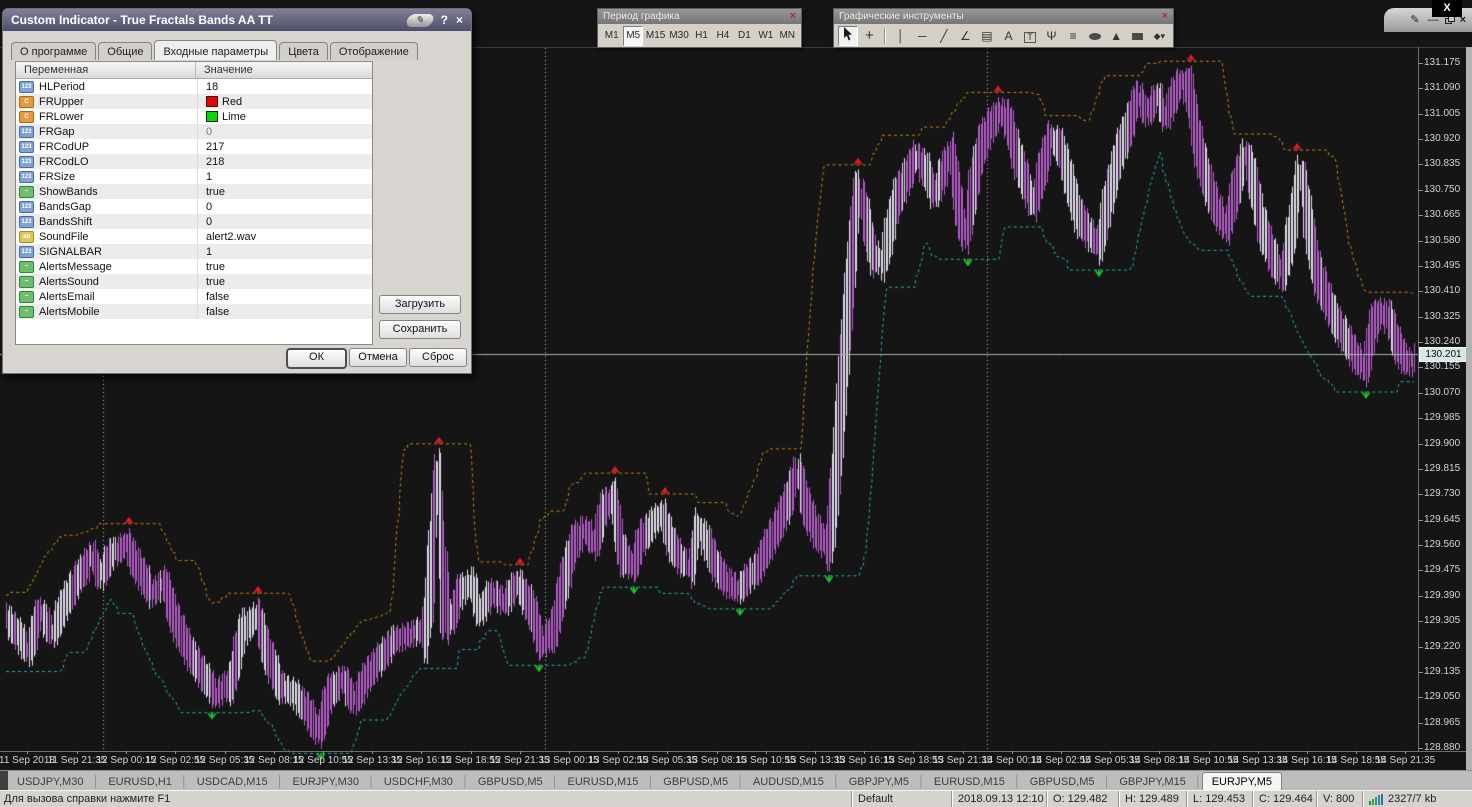 This screenshot has width=1472, height=807. What do you see at coordinates (194, 311) in the screenshot?
I see `parameter-row: ~ AlertsMobile false` at bounding box center [194, 311].